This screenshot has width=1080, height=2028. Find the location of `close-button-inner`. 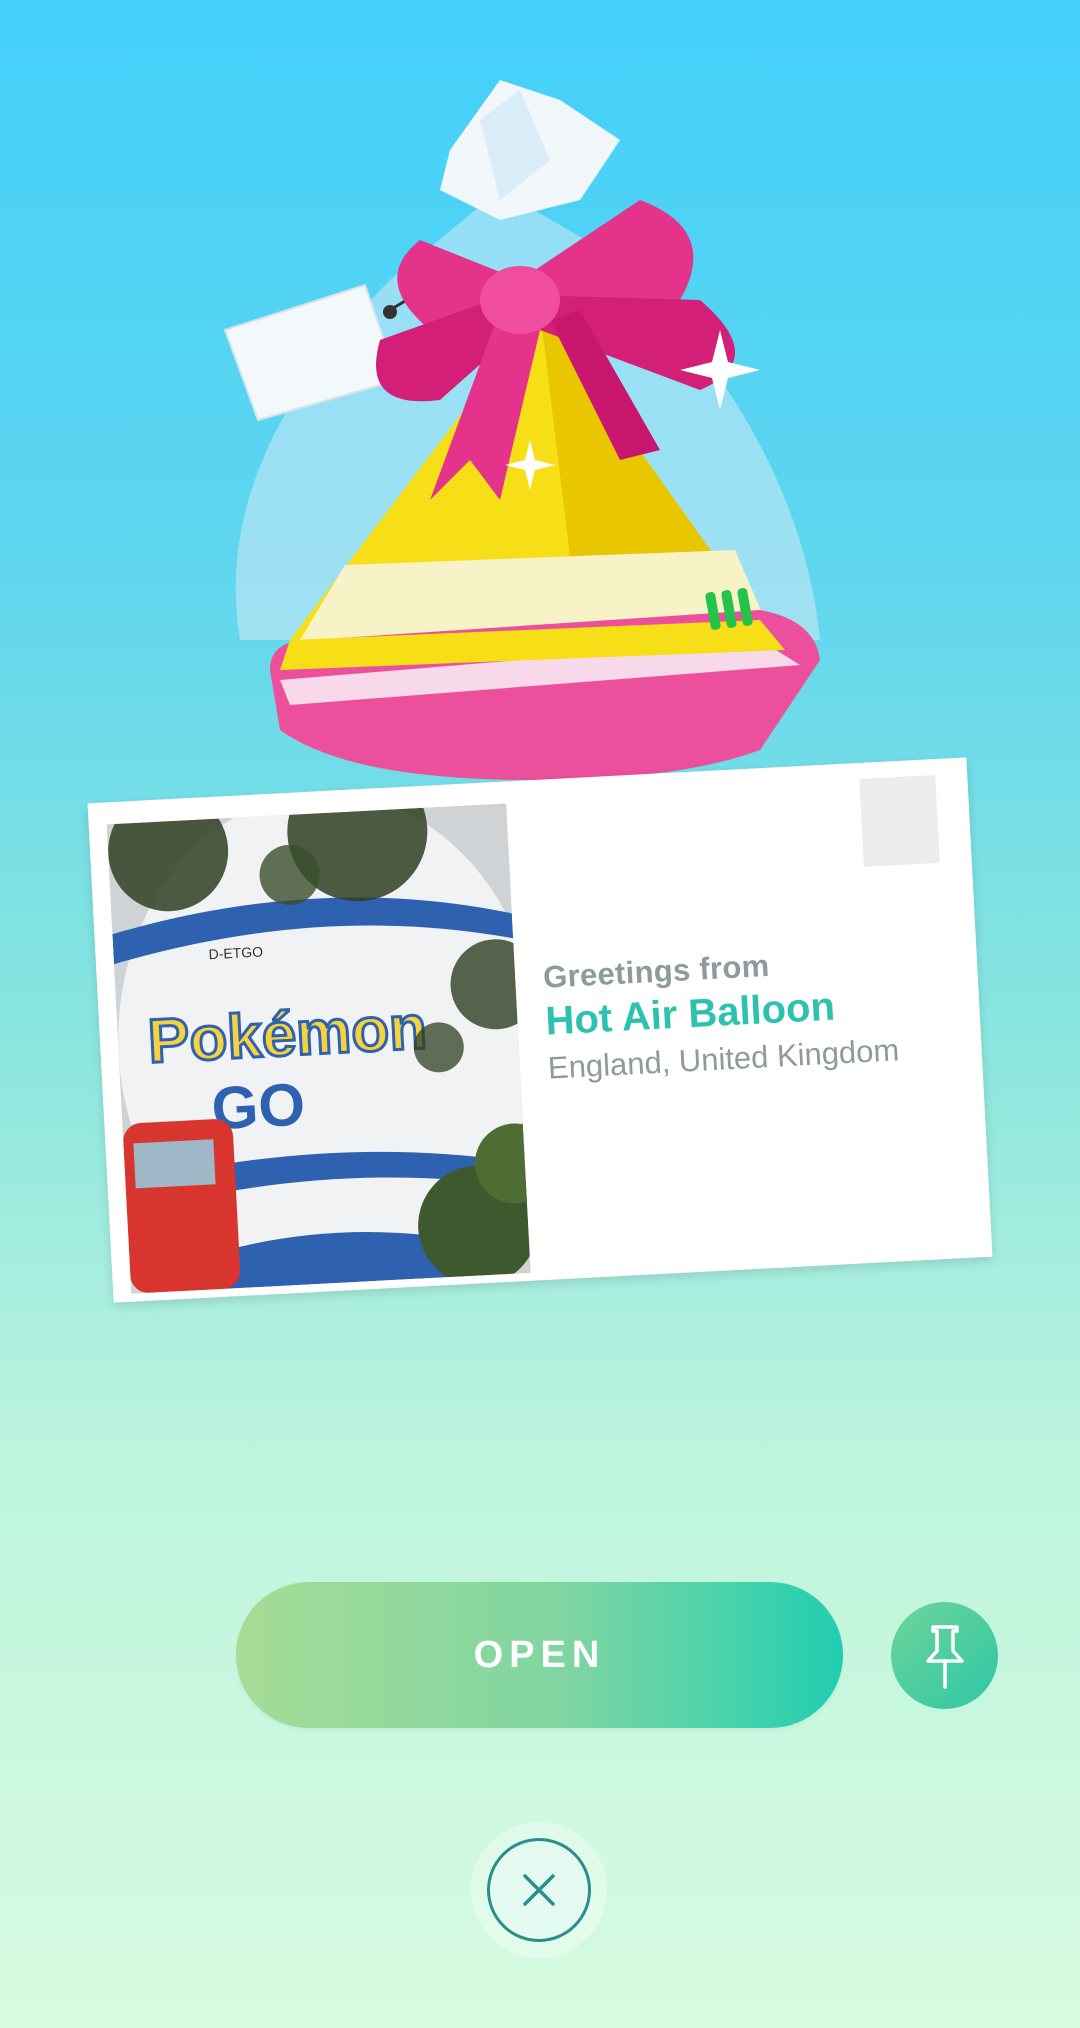

close-button-inner is located at coordinates (539, 1890).